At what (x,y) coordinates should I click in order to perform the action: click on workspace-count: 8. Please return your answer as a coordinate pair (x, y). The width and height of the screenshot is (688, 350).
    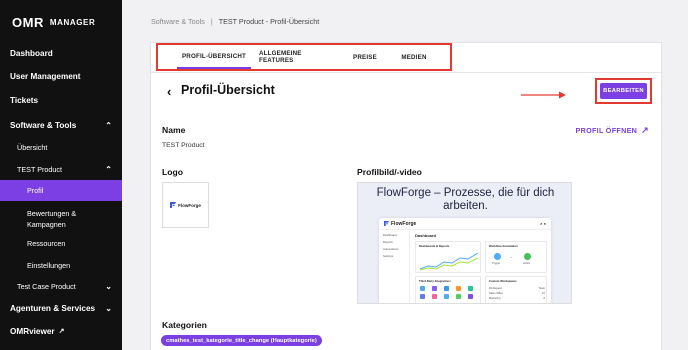
    Looking at the image, I should click on (544, 298).